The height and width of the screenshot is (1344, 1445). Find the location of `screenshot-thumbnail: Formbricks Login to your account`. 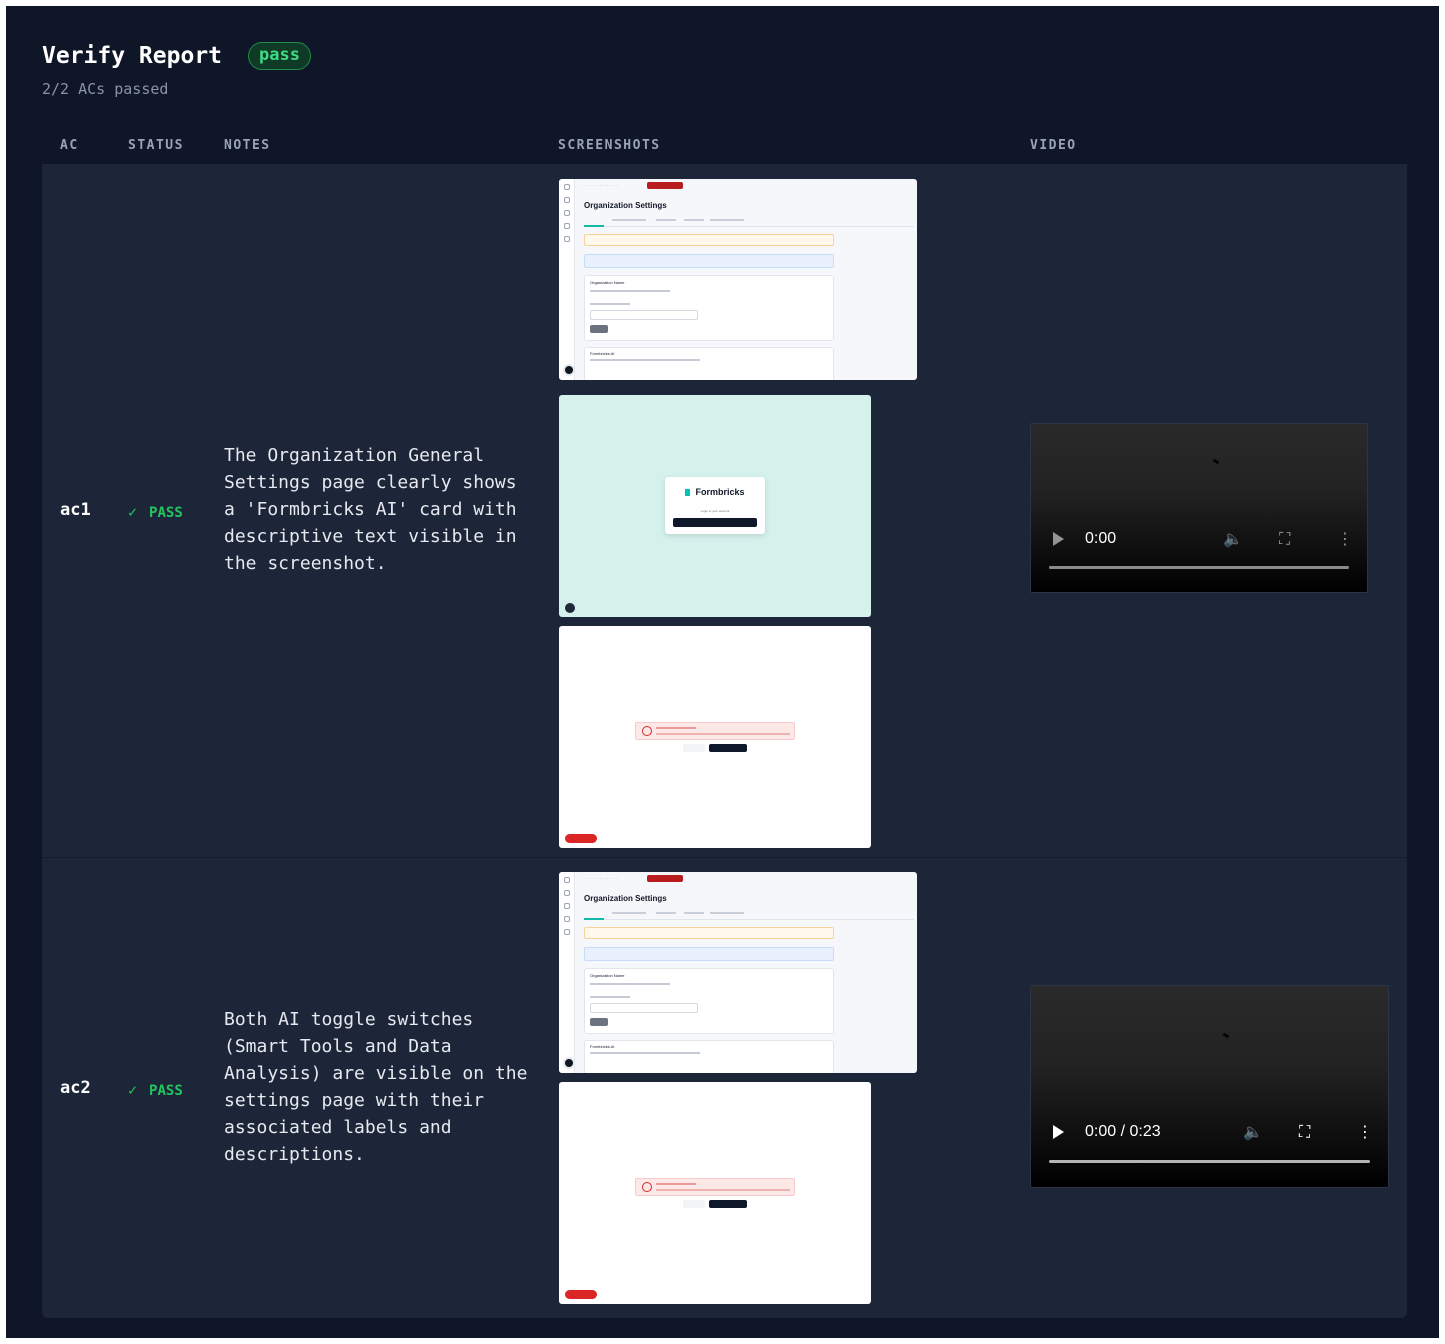

screenshot-thumbnail: Formbricks Login to your account is located at coordinates (715, 506).